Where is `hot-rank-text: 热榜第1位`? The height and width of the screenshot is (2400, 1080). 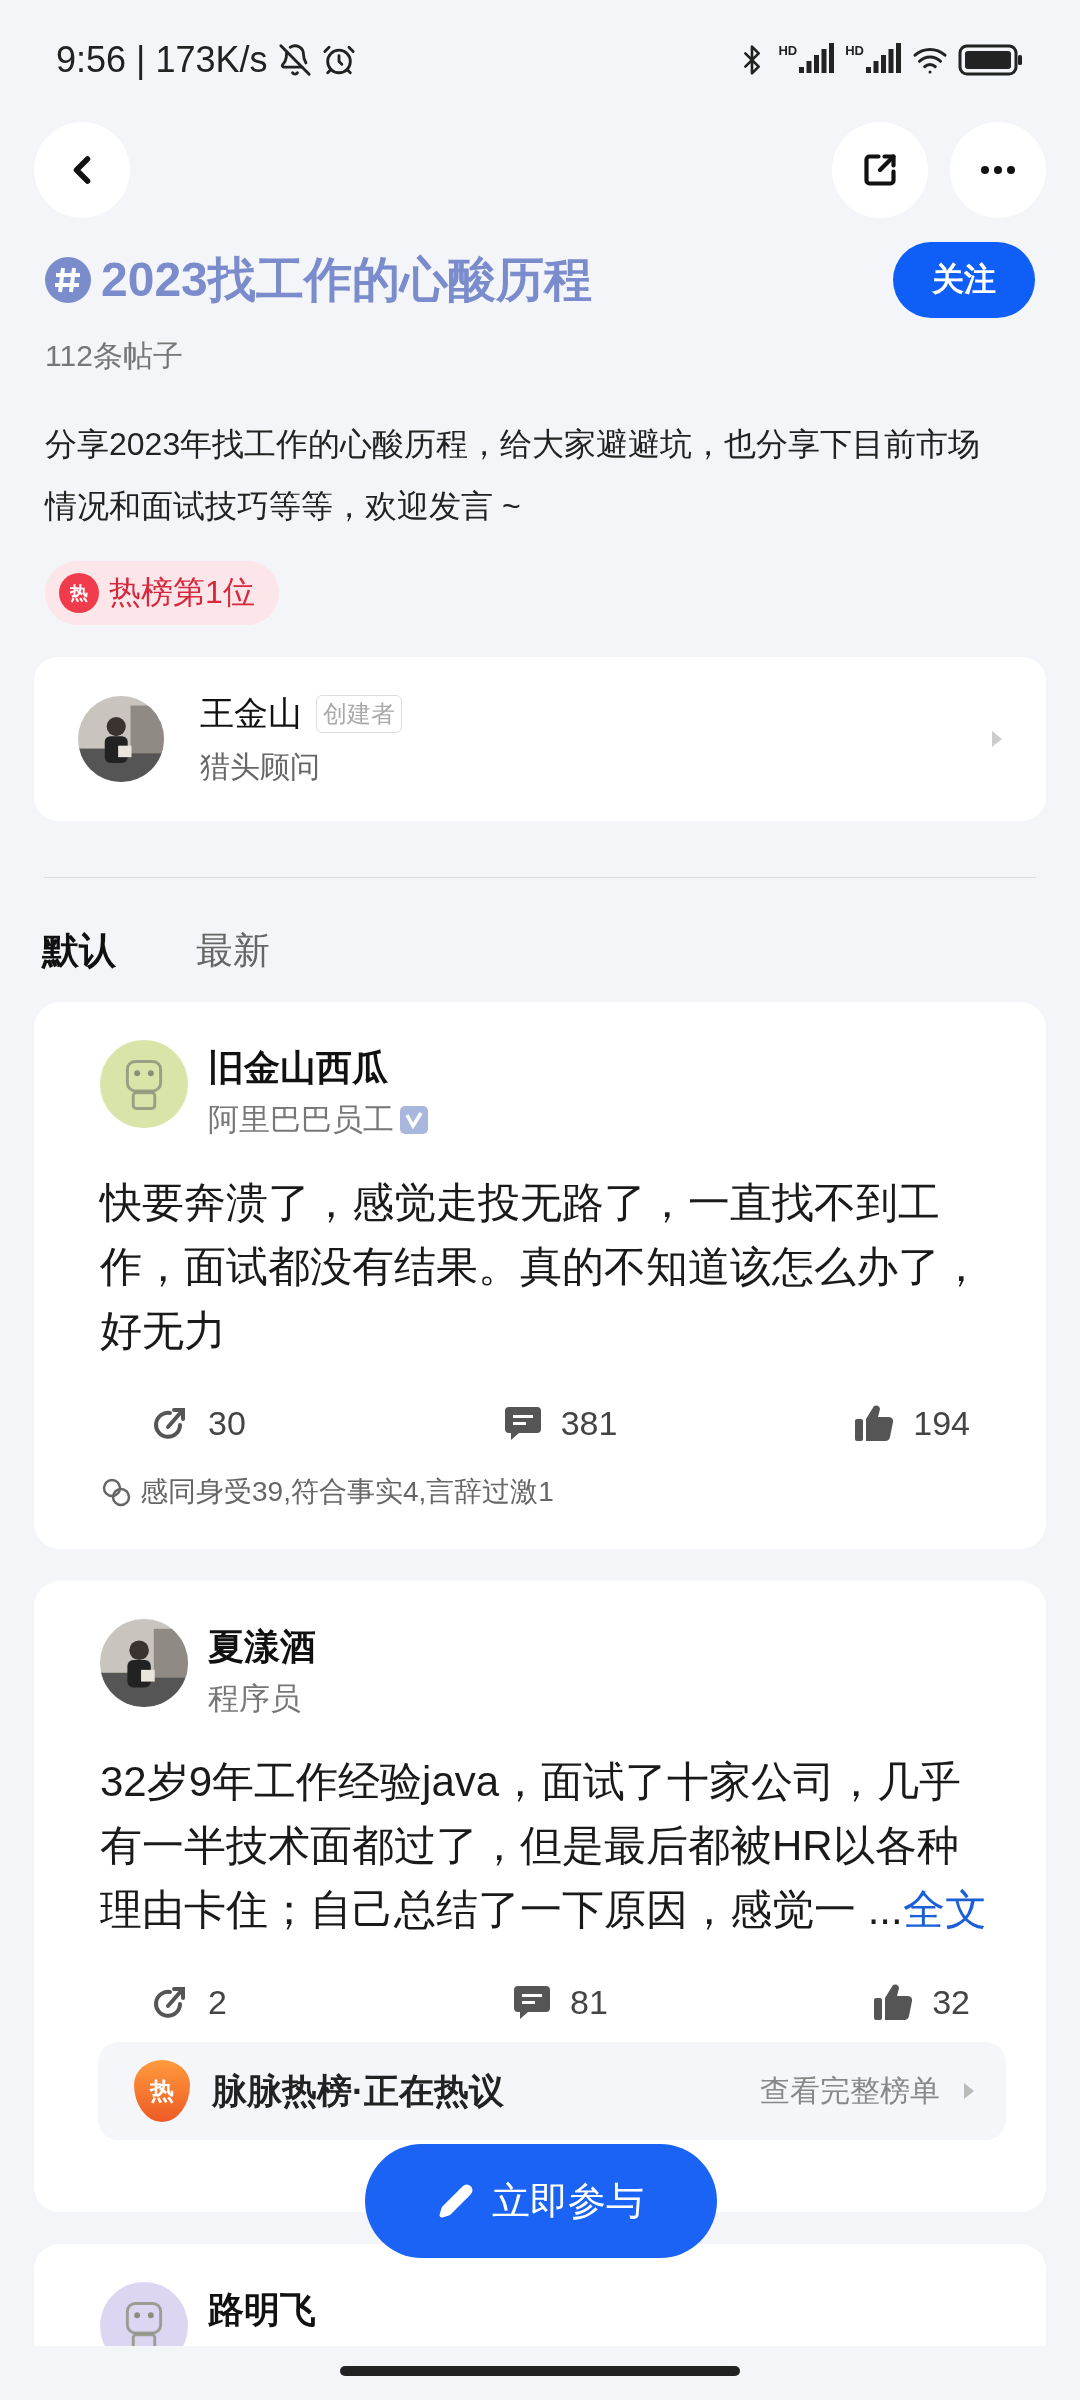
hot-rank-text: 热榜第1位 is located at coordinates (182, 592).